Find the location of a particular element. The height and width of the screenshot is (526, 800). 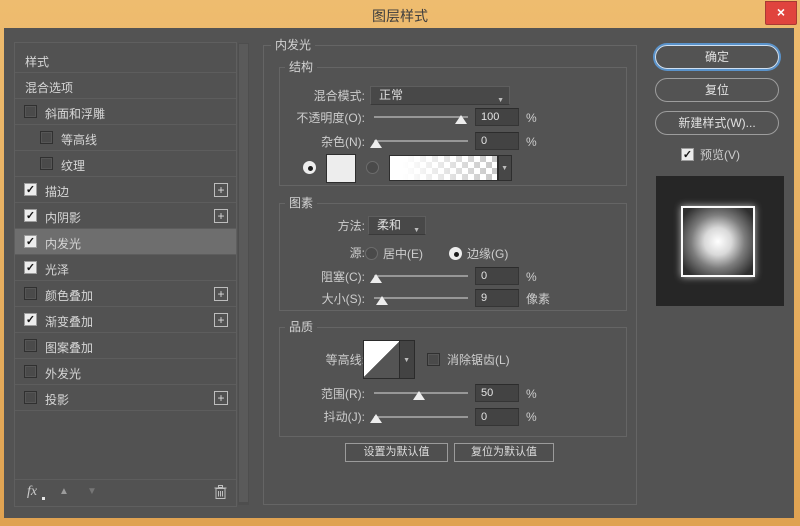

sidebar-item-pattern-overlay: ✓ 图案叠加 is located at coordinates (125, 346).